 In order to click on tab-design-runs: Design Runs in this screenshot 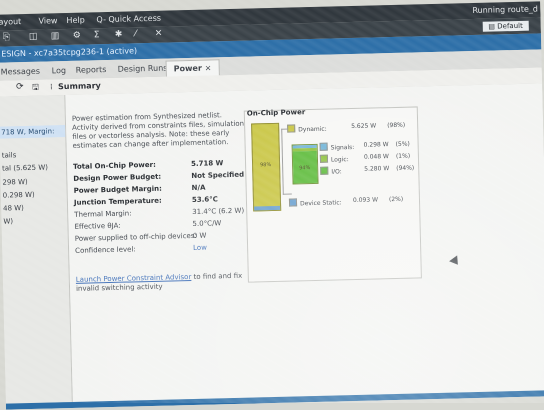, I will do `click(143, 69)`.